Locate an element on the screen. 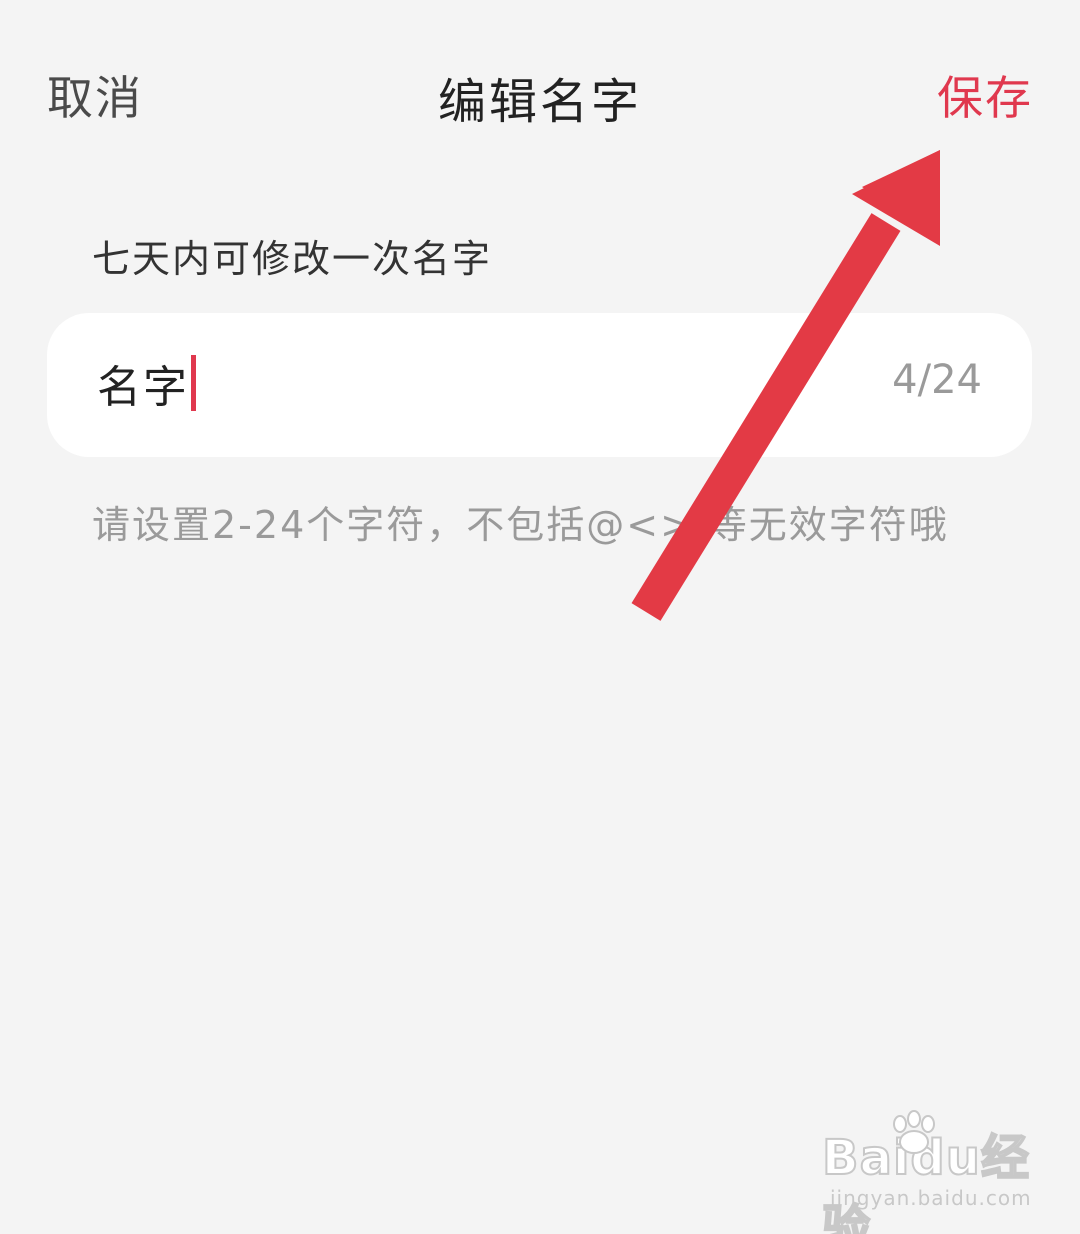 Image resolution: width=1080 pixels, height=1234 pixels. watermark-url: jingyan.baidu.com is located at coordinates (931, 1198).